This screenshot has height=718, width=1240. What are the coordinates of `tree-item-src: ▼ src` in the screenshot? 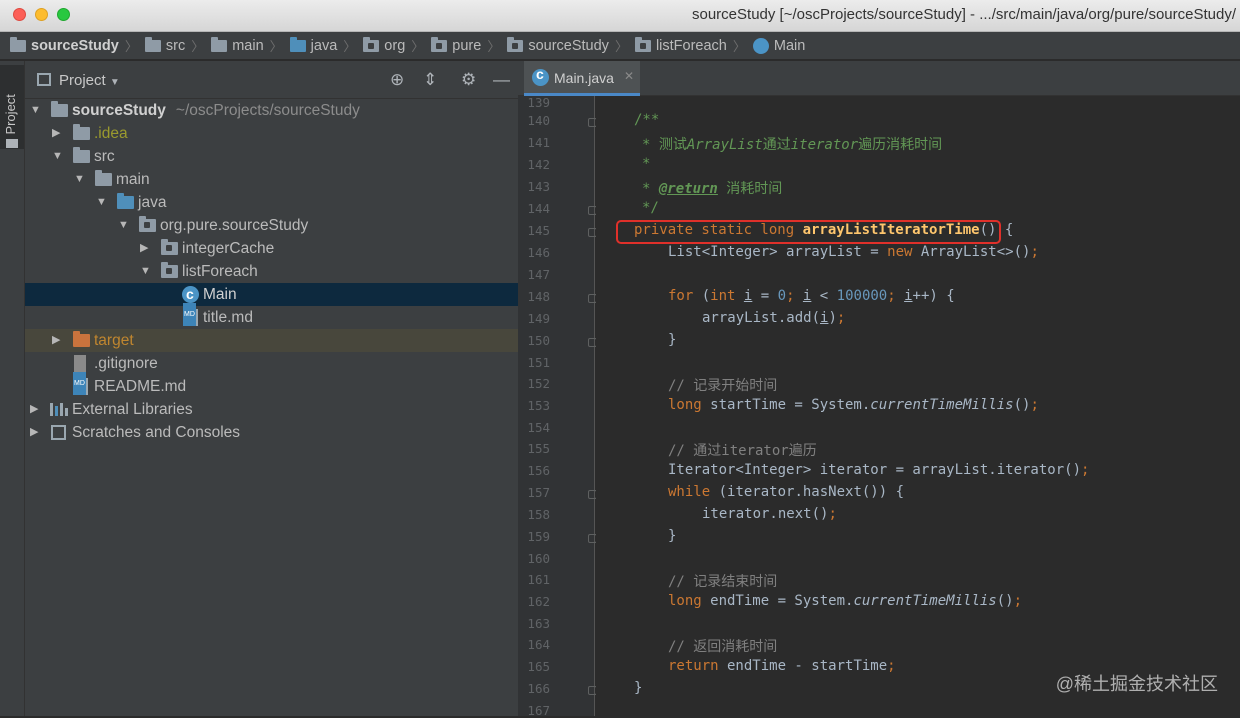 It's located at (271, 156).